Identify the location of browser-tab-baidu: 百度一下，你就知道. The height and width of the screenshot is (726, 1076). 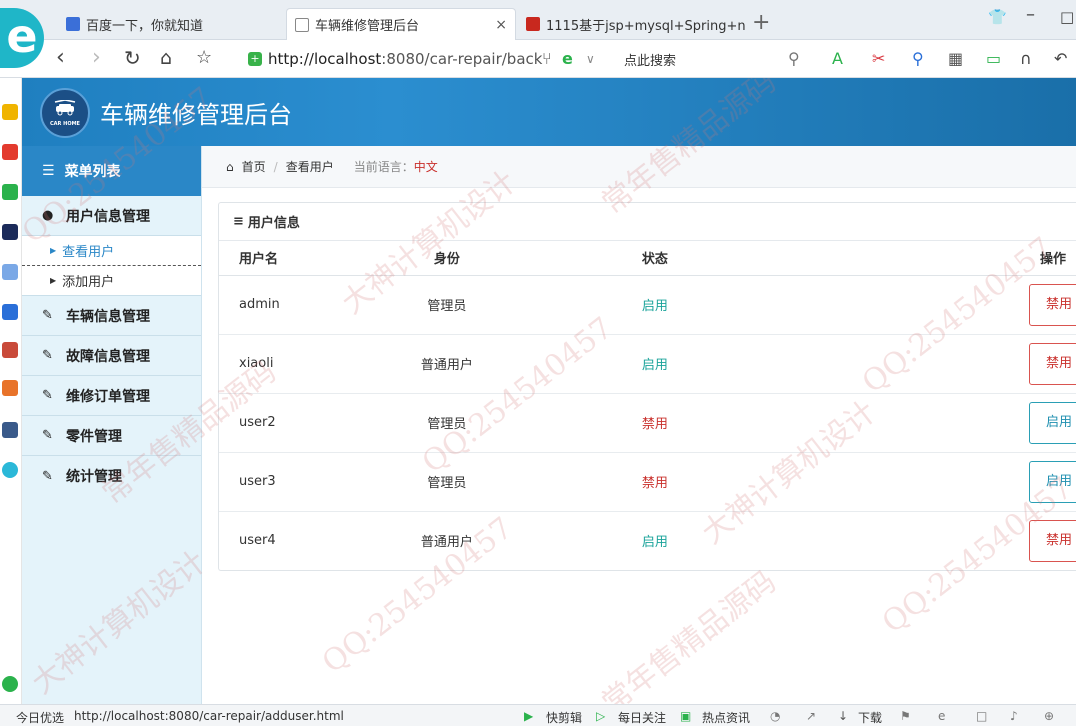
(171, 24).